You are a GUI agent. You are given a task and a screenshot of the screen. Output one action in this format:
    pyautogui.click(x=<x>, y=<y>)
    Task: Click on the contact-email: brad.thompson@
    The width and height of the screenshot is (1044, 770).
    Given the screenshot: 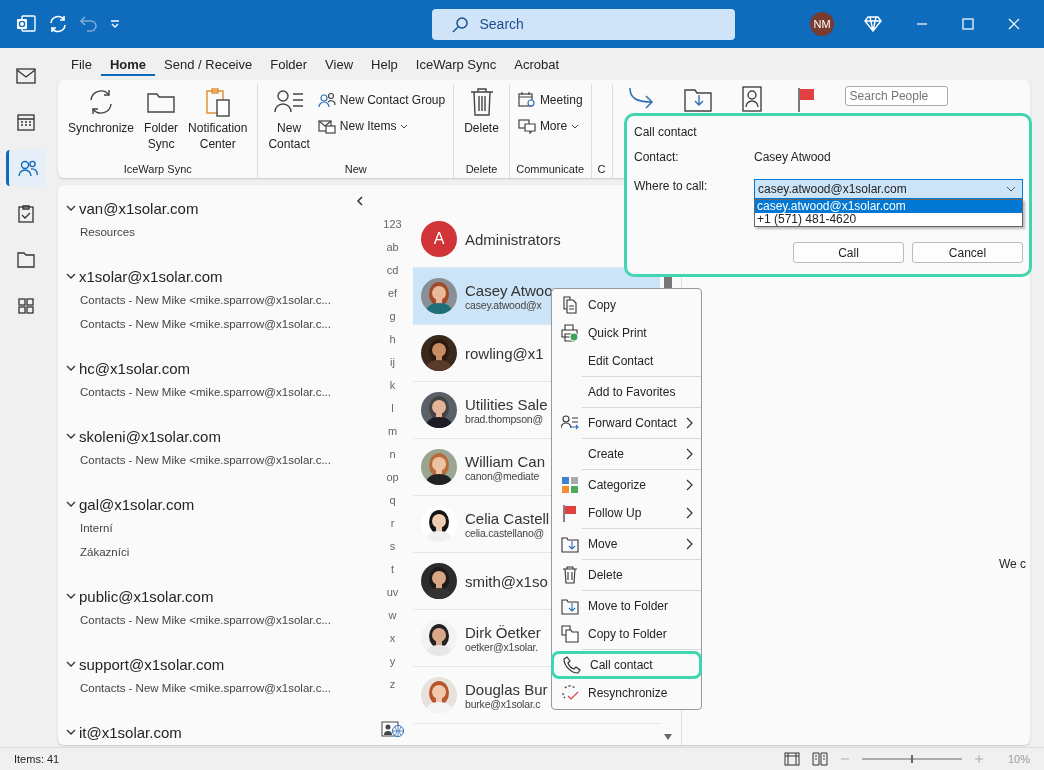 What is the action you would take?
    pyautogui.click(x=504, y=418)
    